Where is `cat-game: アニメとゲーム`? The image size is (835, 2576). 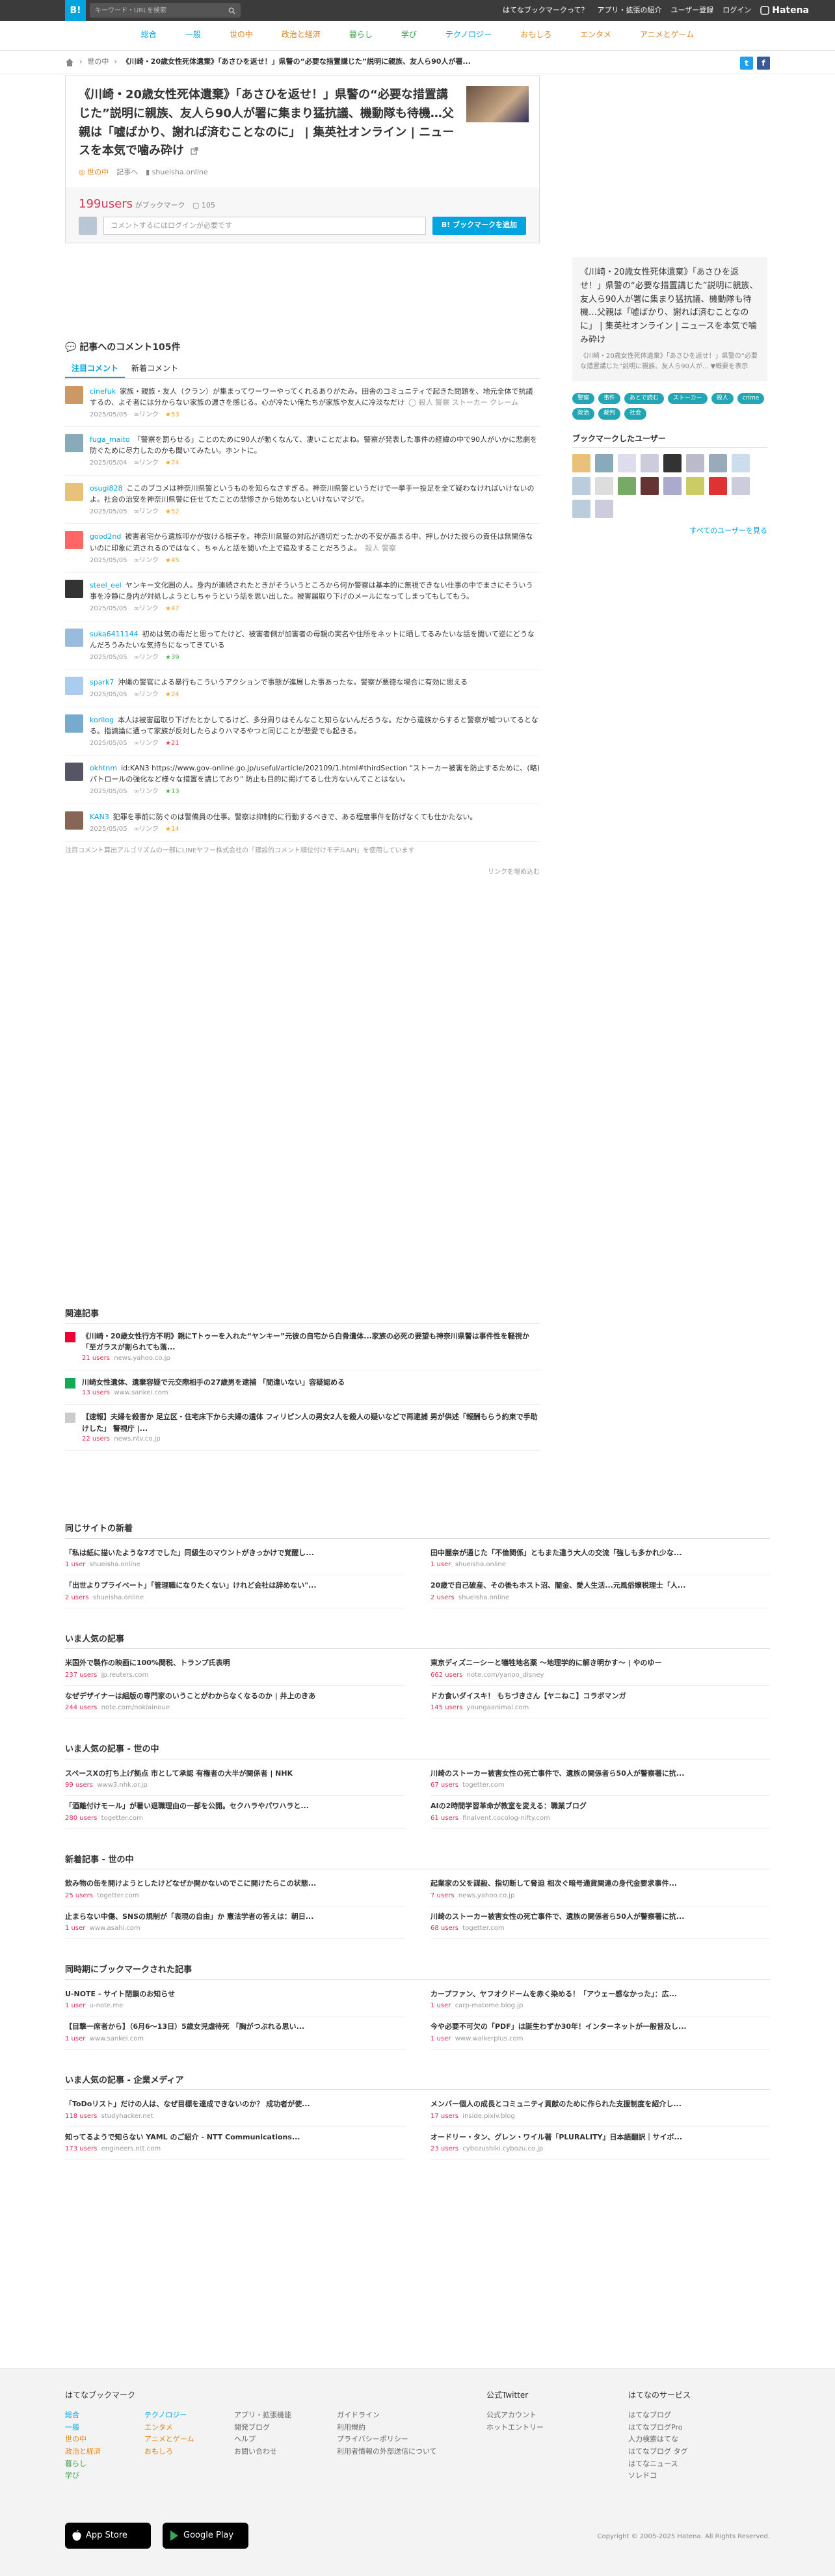
cat-game: アニメとゲーム is located at coordinates (667, 36).